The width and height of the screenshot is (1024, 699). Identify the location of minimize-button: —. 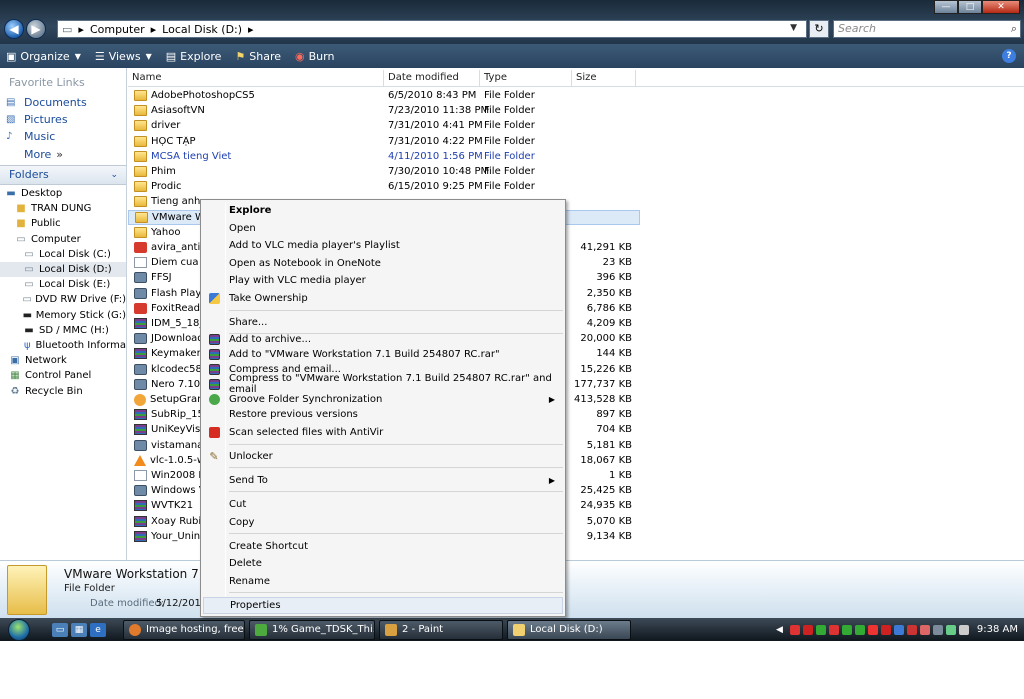
(946, 7).